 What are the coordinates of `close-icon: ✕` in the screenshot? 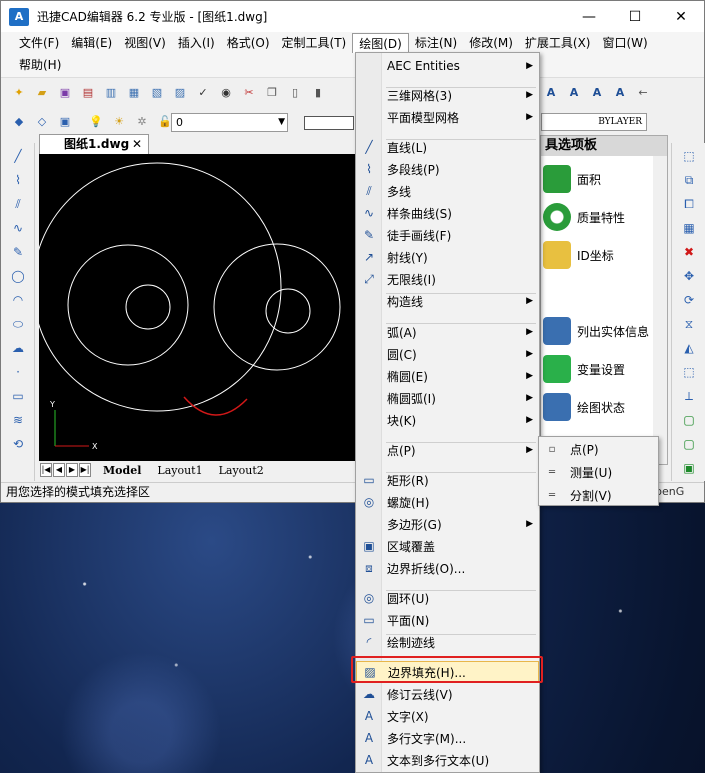 It's located at (137, 144).